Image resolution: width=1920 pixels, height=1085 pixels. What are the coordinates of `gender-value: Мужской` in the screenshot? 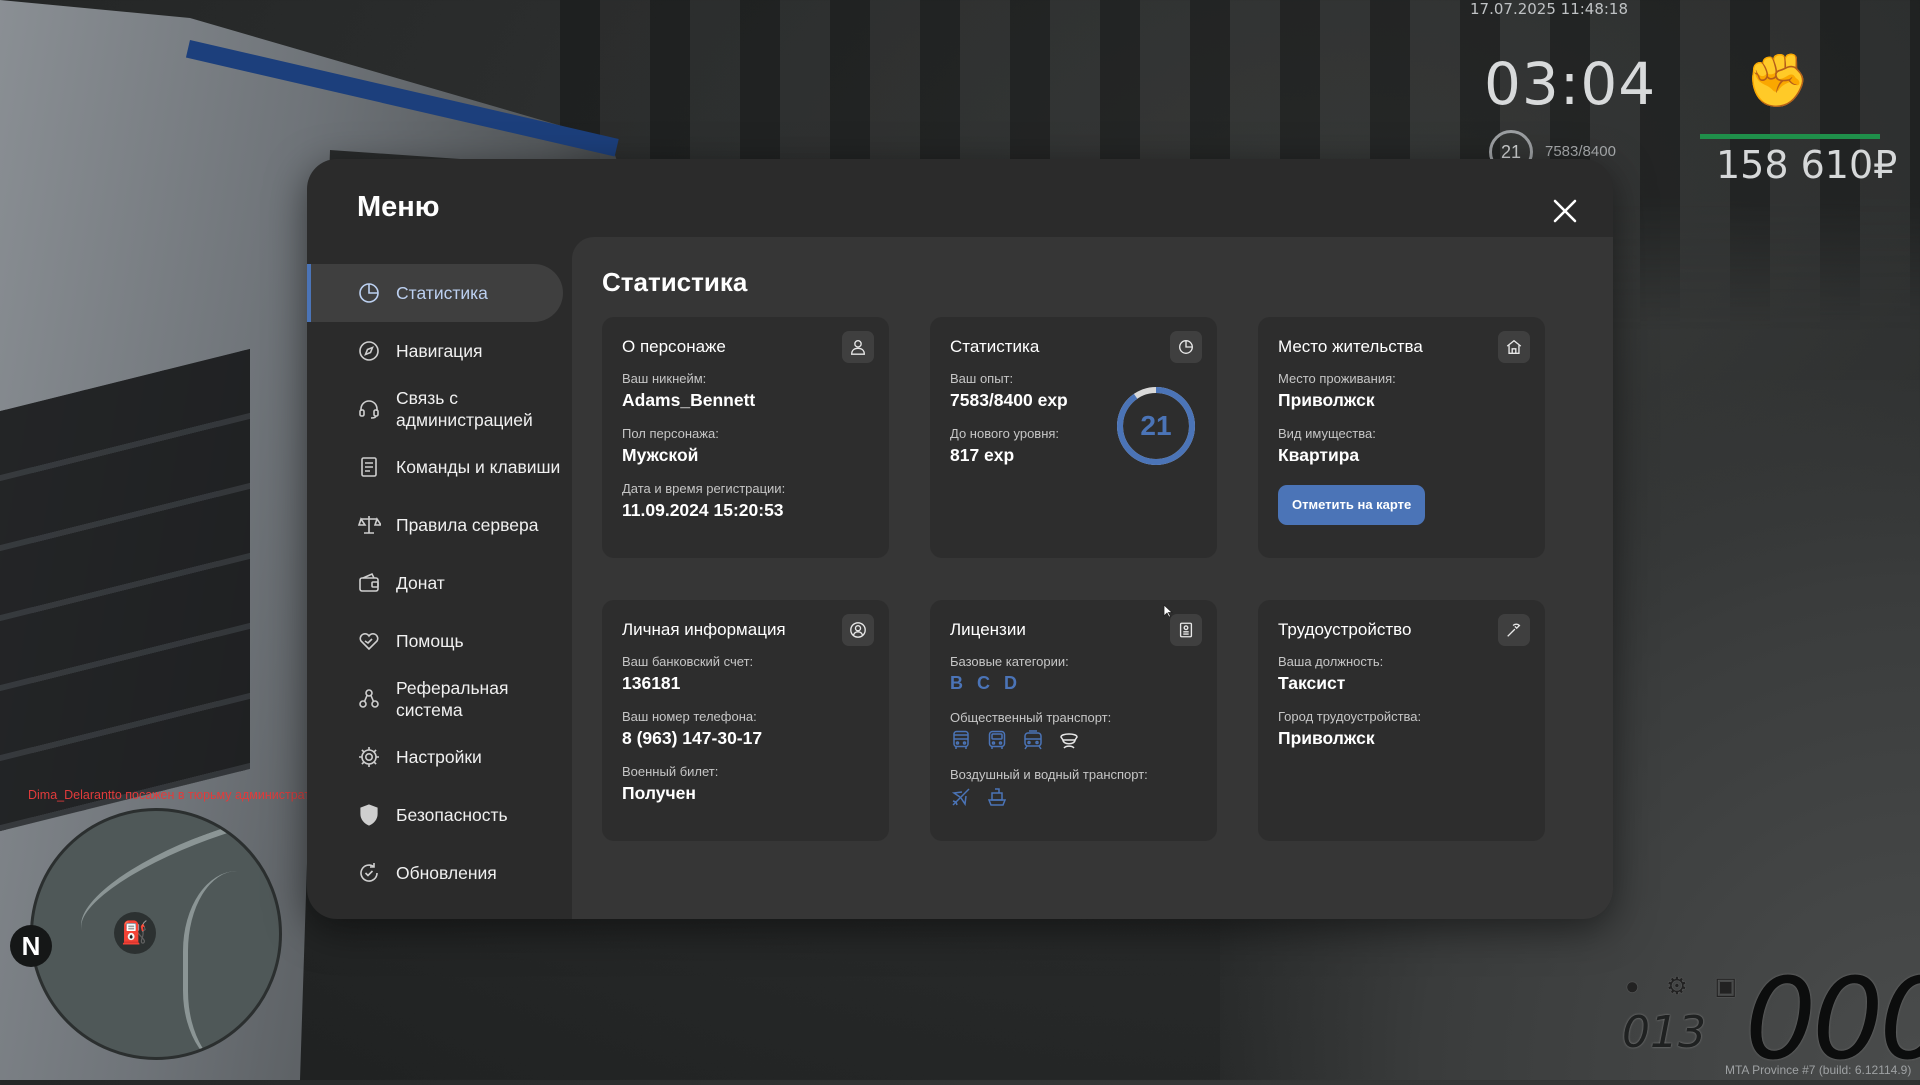 It's located at (660, 455).